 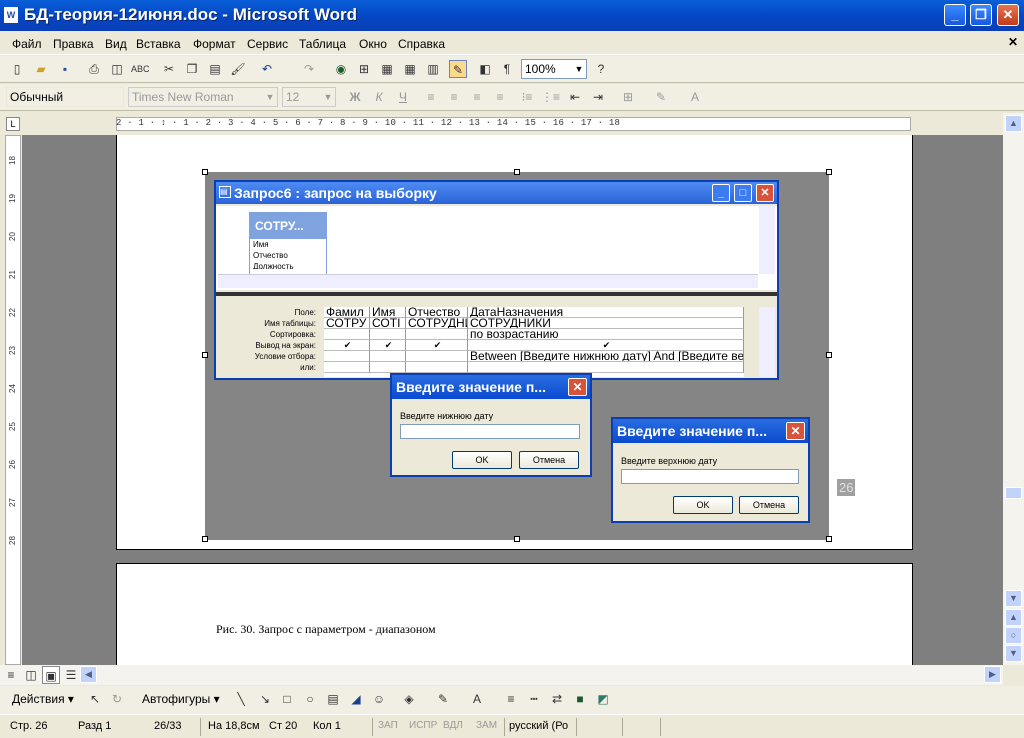 What do you see at coordinates (73, 44) in the screenshot?
I see `menu-edit: Правка` at bounding box center [73, 44].